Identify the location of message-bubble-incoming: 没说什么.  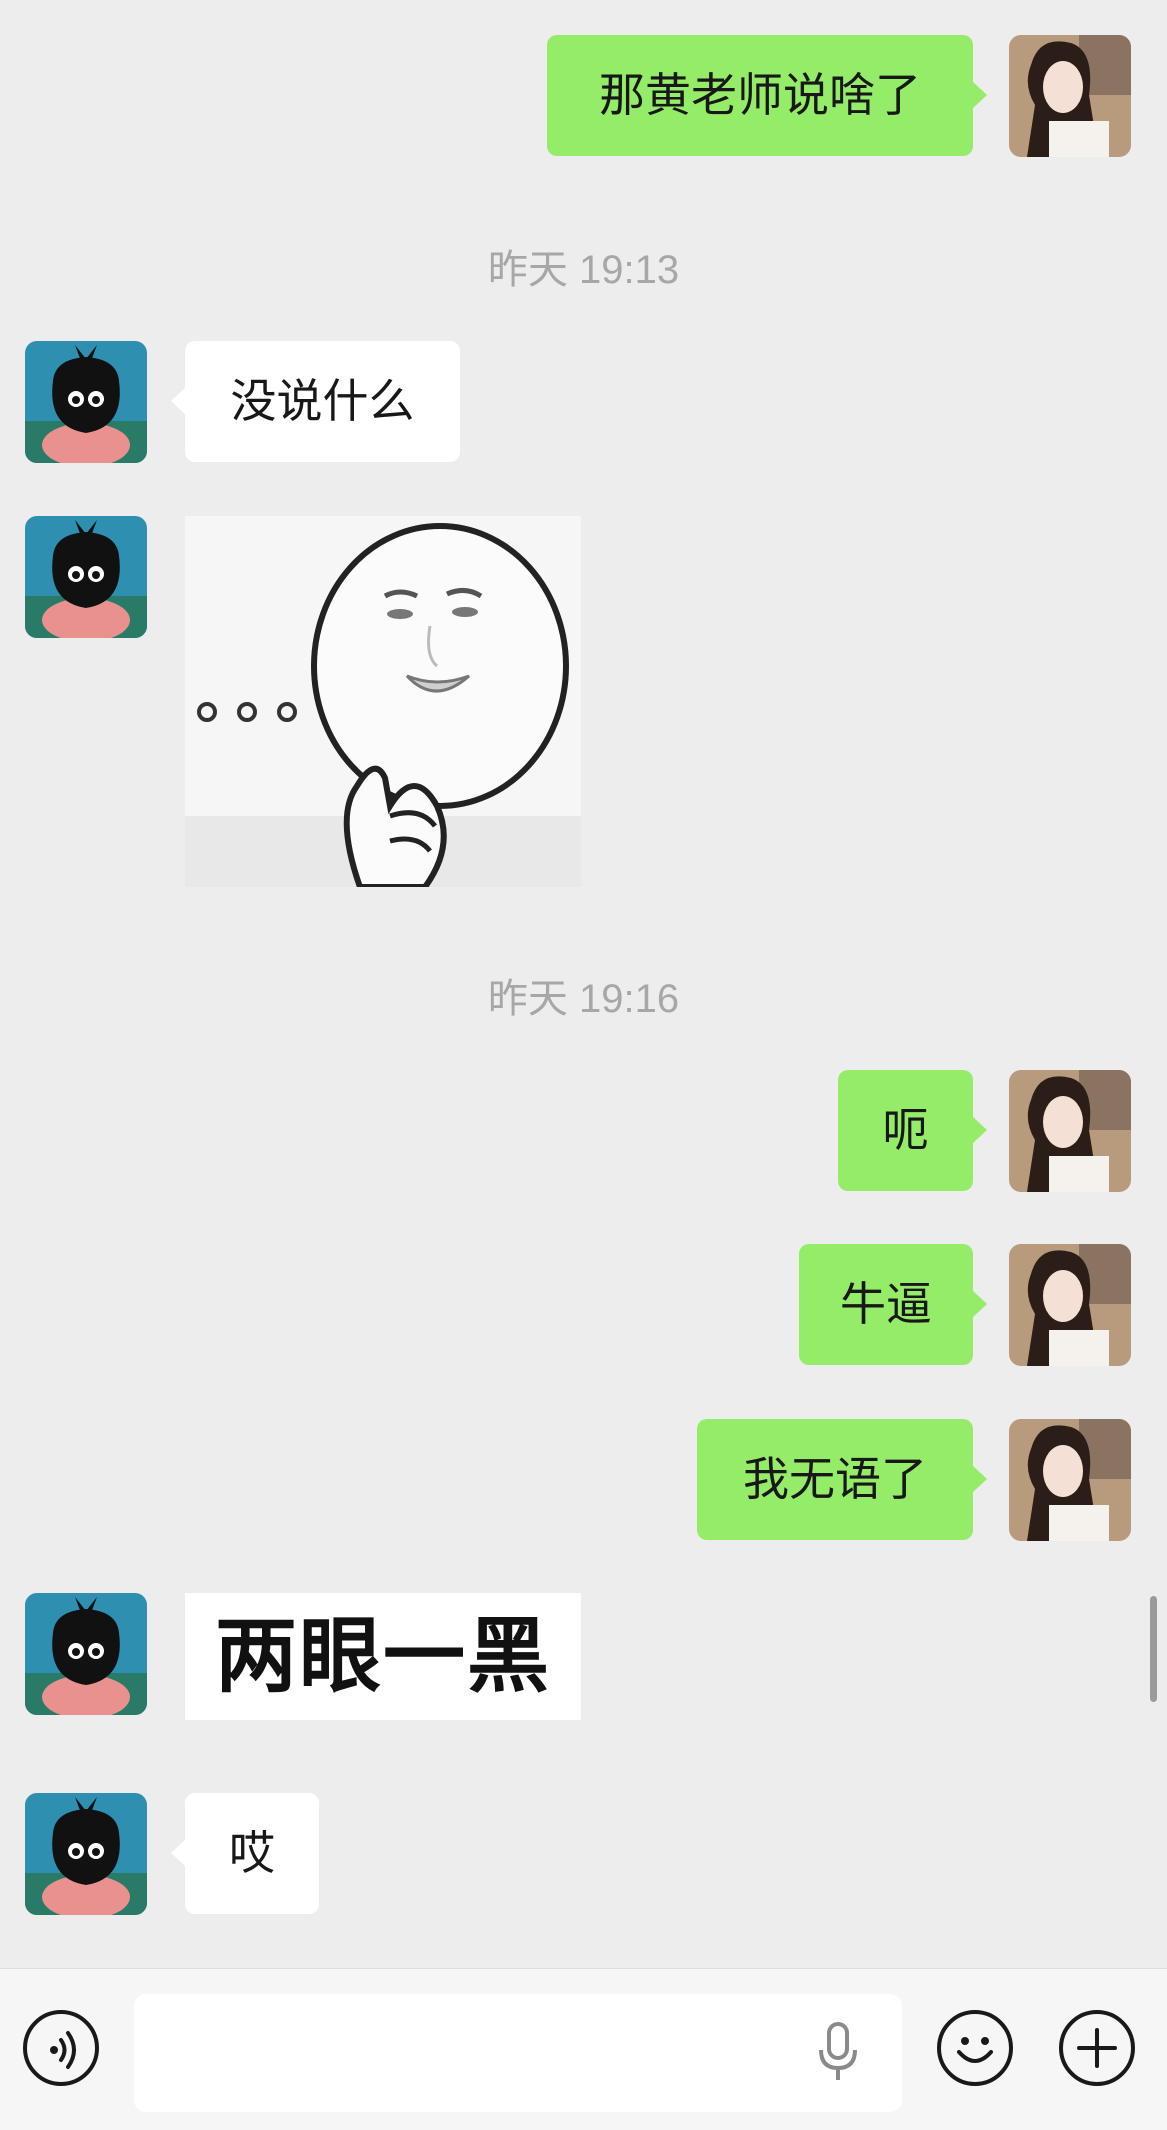
(315, 401).